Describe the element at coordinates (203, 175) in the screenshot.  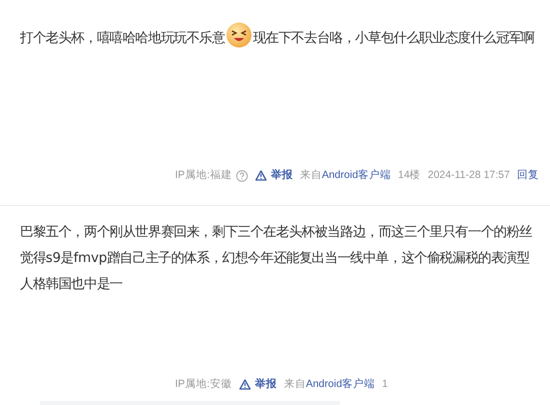
I see `ip-location: IP属地:福建` at that location.